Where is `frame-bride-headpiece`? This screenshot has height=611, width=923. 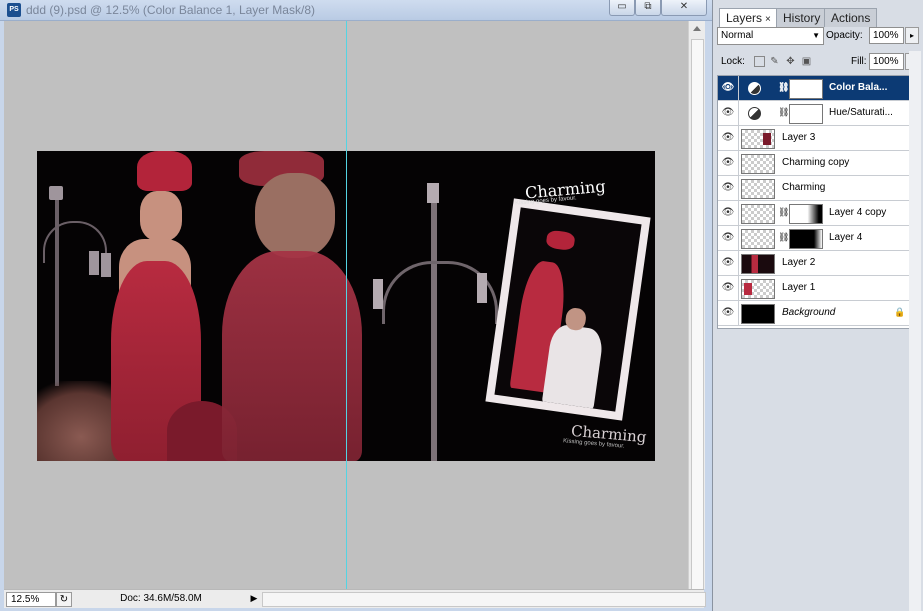
frame-bride-headpiece is located at coordinates (560, 240).